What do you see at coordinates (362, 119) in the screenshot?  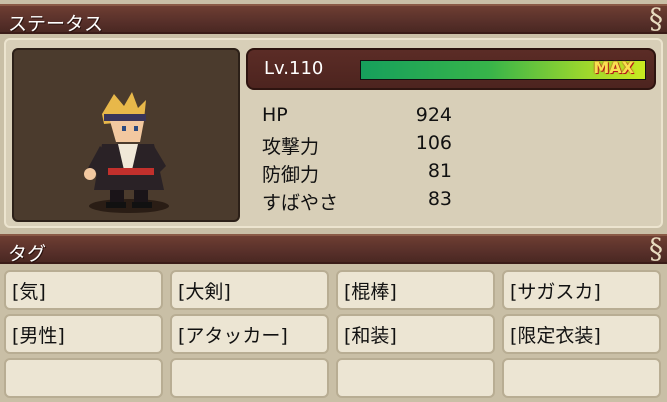 I see `stat-row-hp: HP 924` at bounding box center [362, 119].